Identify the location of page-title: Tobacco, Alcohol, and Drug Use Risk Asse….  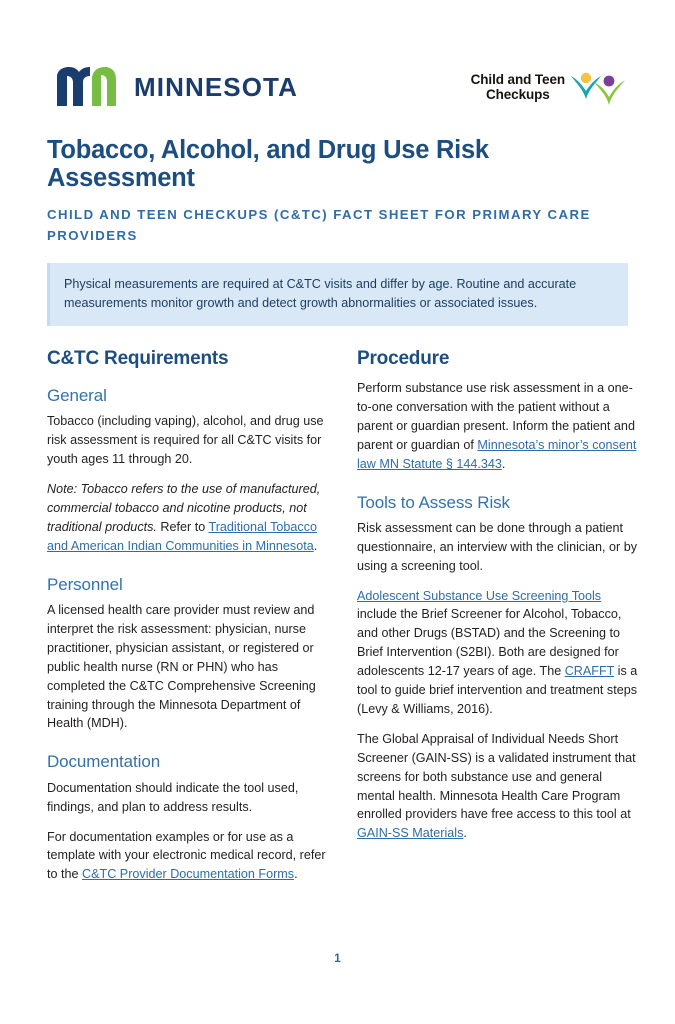
(268, 164).